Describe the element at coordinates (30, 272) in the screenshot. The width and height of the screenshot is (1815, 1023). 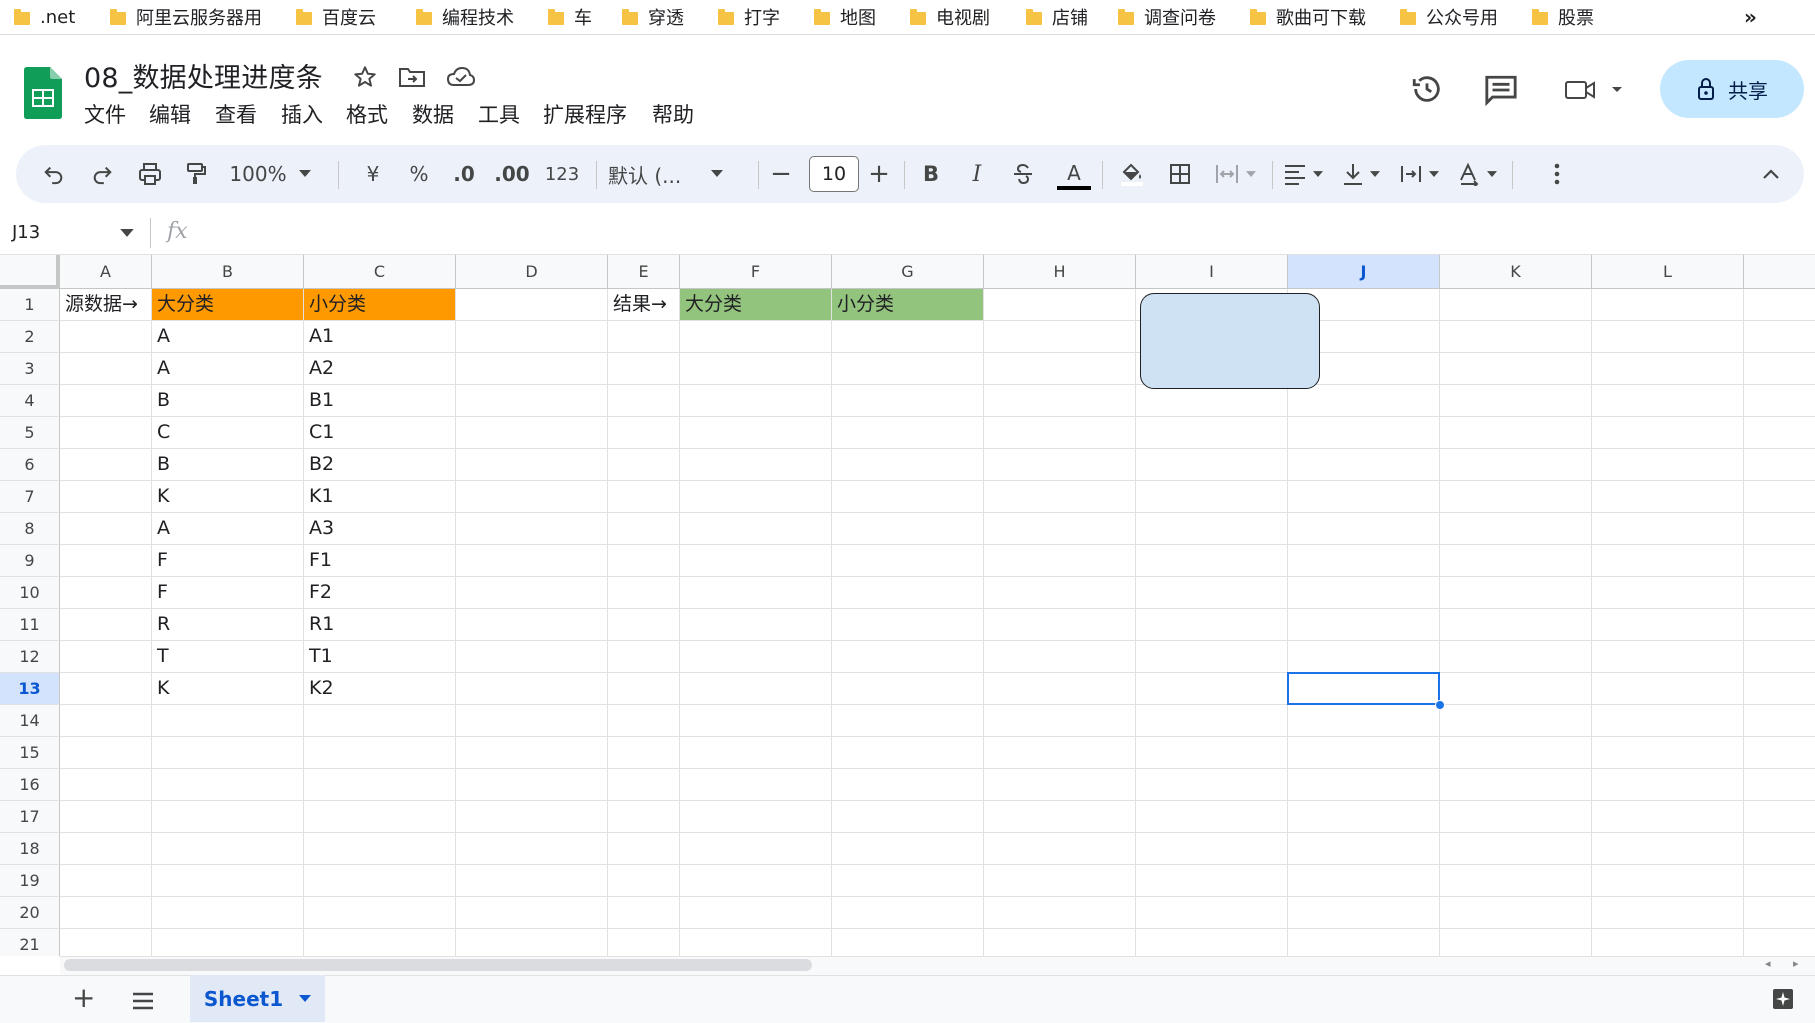
I see `select-all-corner` at that location.